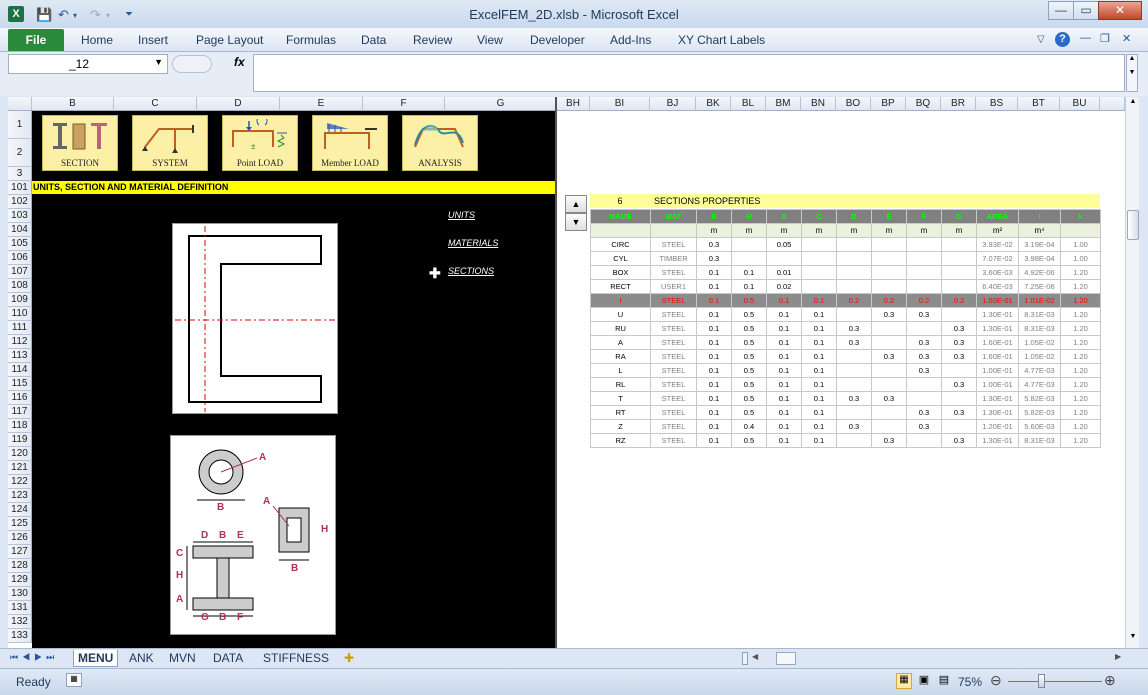  Describe the element at coordinates (748, 104) in the screenshot. I see `column-header: BL` at that location.